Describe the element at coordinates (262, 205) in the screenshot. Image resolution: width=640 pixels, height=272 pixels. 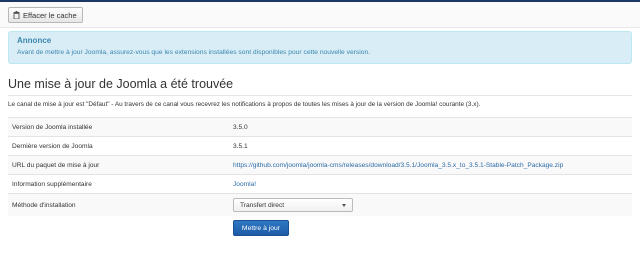
I see `install-method-selected: Transfert direct` at that location.